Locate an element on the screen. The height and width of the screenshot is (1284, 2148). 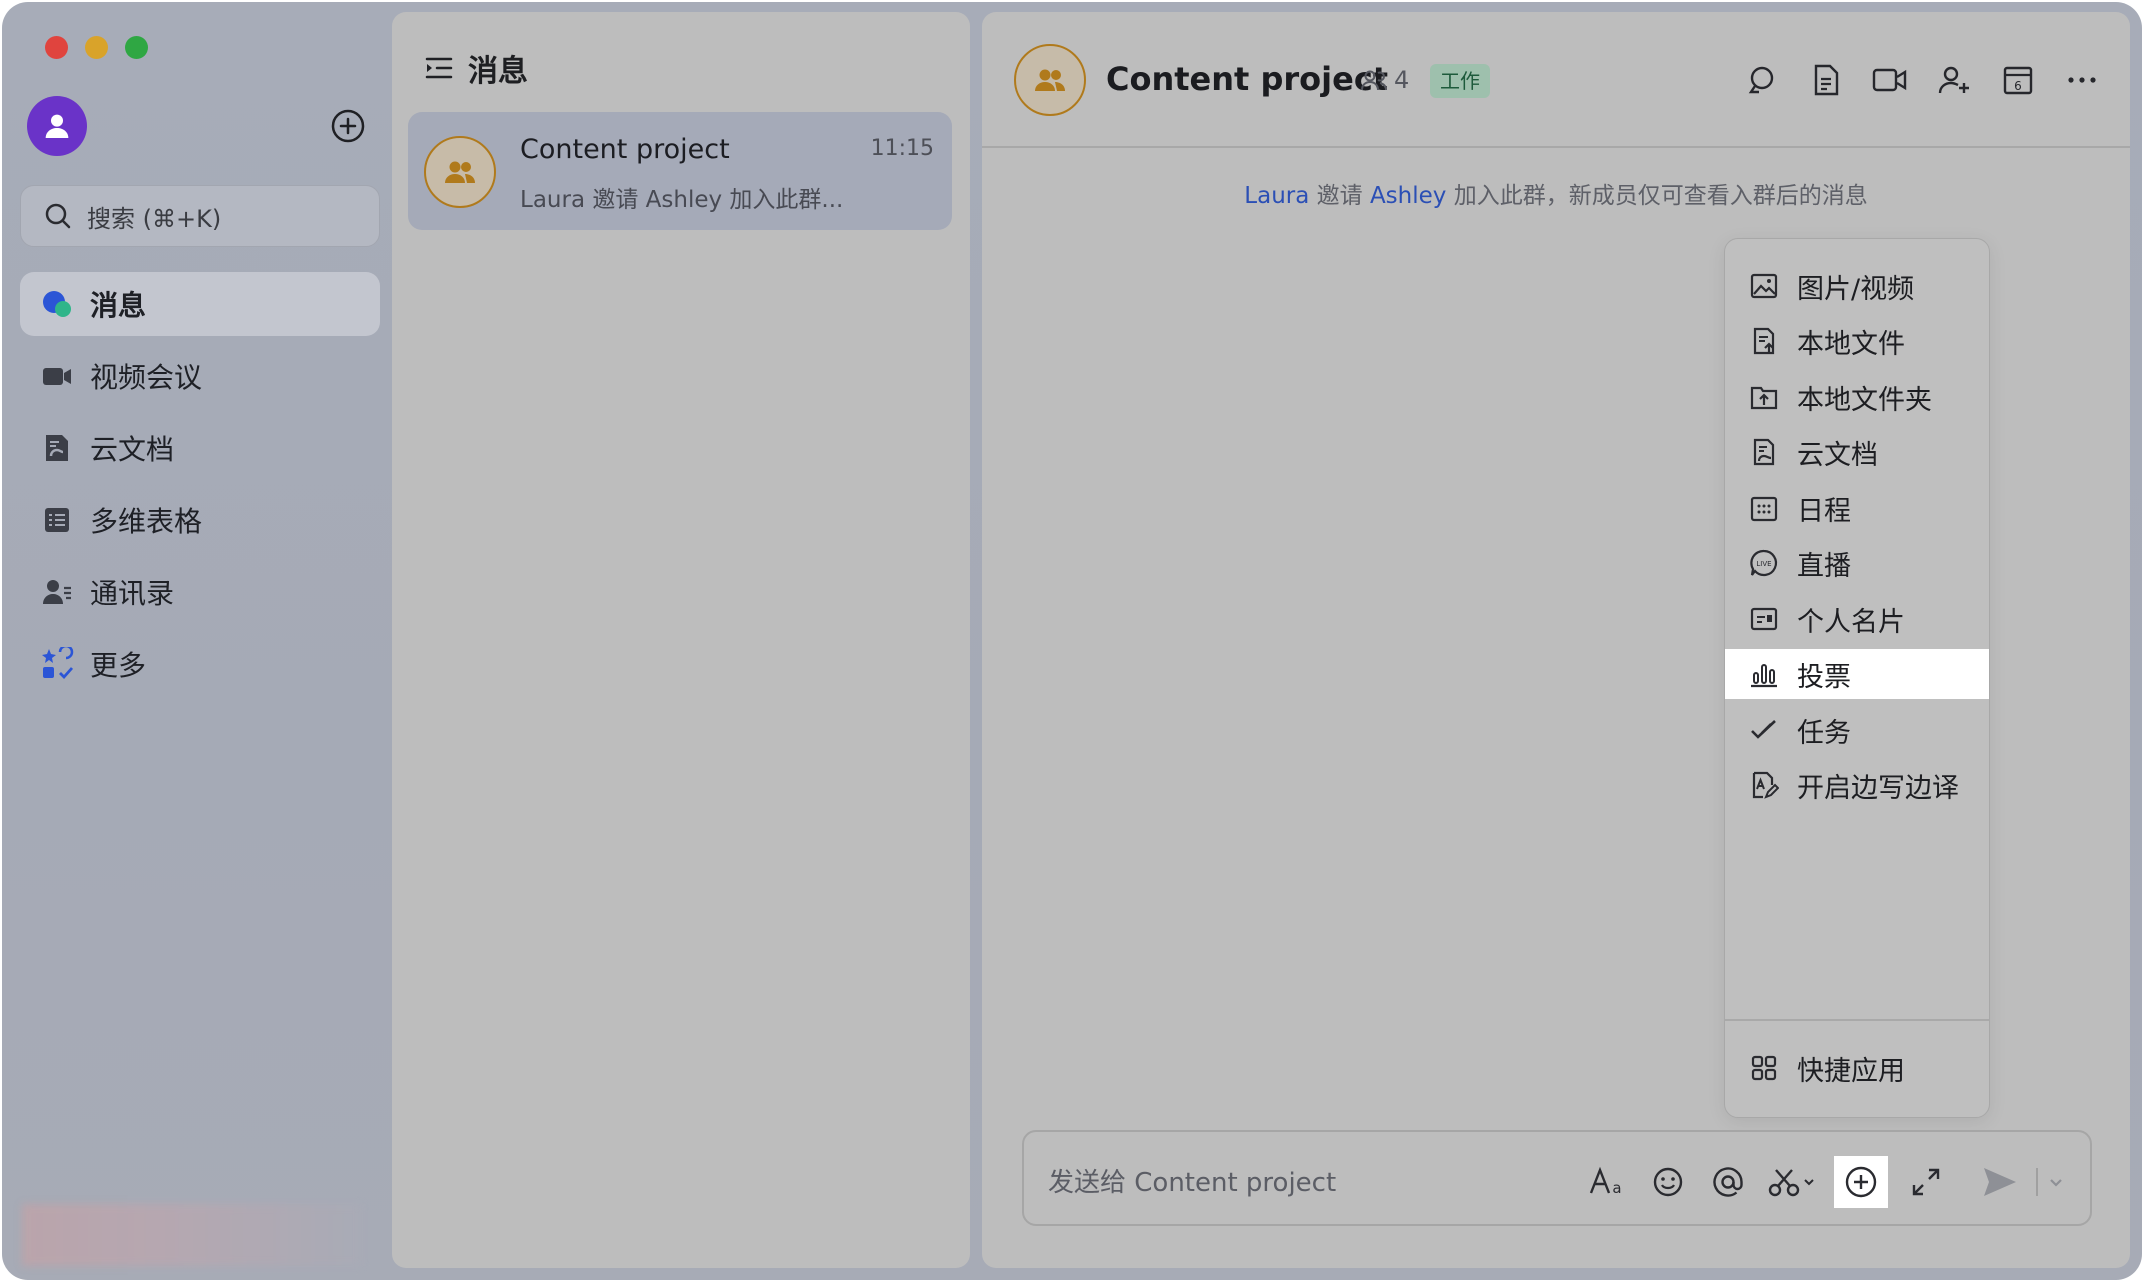
contacts-icon is located at coordinates (57, 592).